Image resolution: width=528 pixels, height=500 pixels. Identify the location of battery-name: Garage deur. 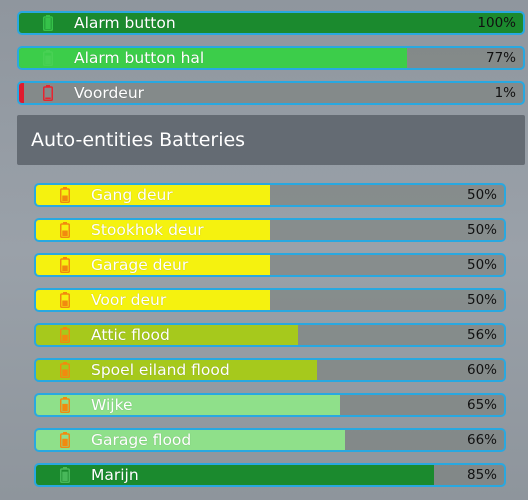
(140, 265).